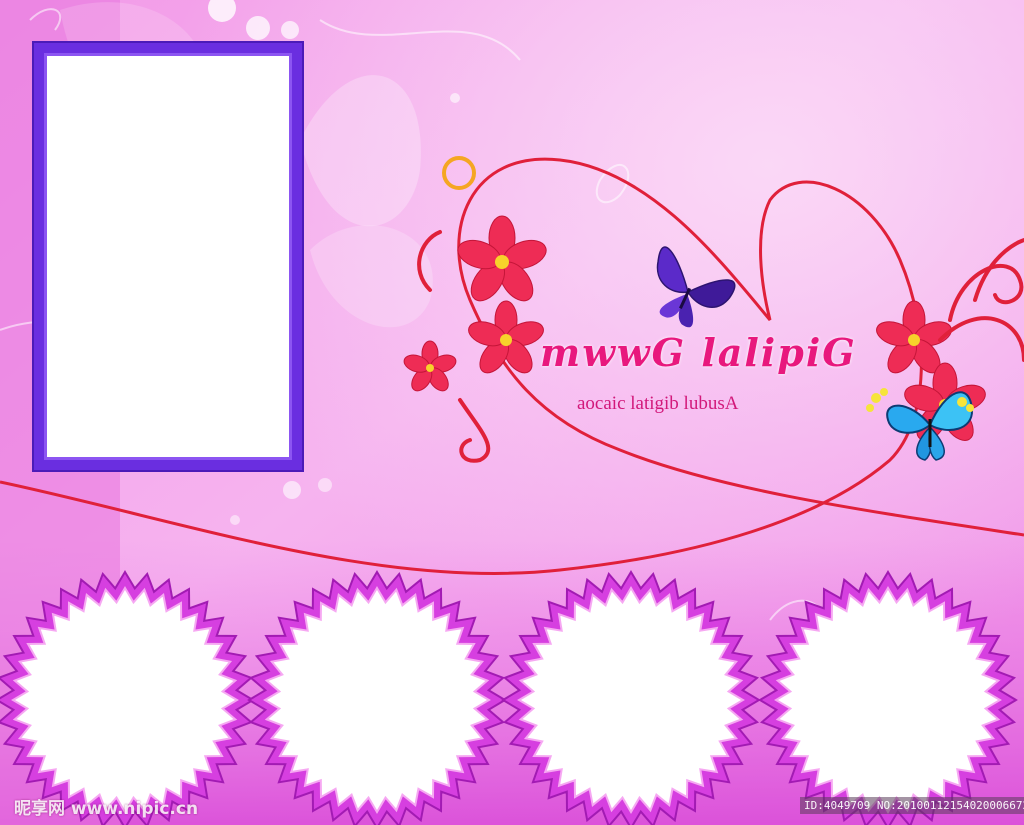 This screenshot has width=1024, height=825. I want to click on site-watermark: 昵享网 www.nipic.cn, so click(106, 809).